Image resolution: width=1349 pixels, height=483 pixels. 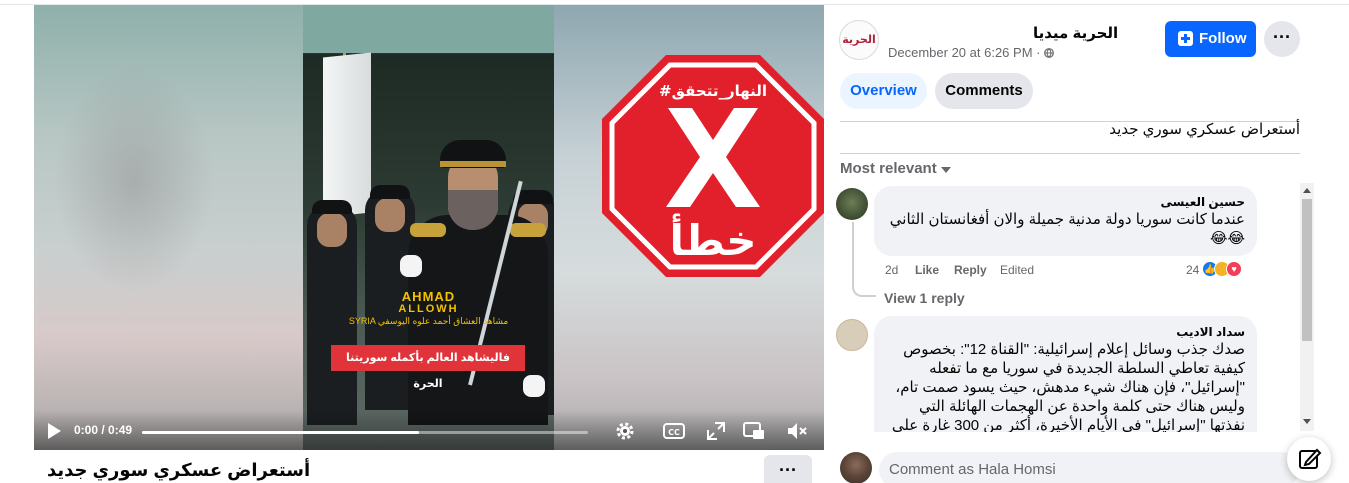 What do you see at coordinates (713, 166) in the screenshot?
I see `fact-check-false-stop-sign: #النهار_تتحقق خطأ` at bounding box center [713, 166].